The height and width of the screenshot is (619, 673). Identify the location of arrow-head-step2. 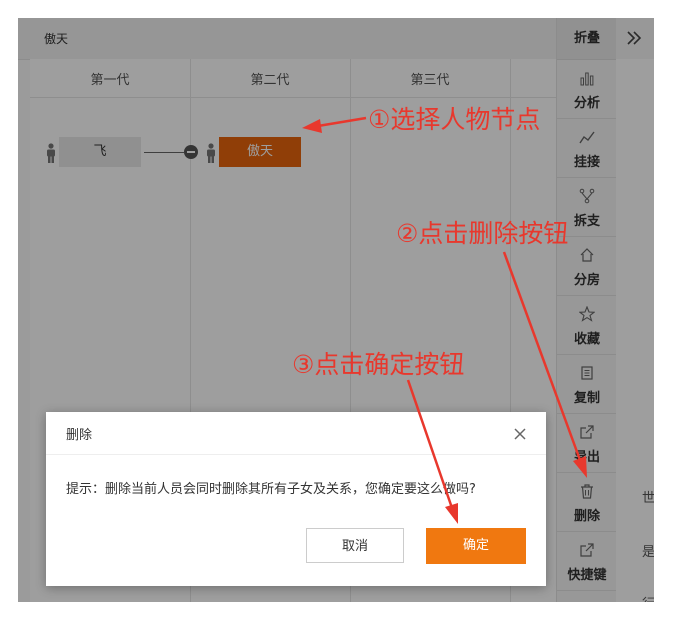
(580, 467).